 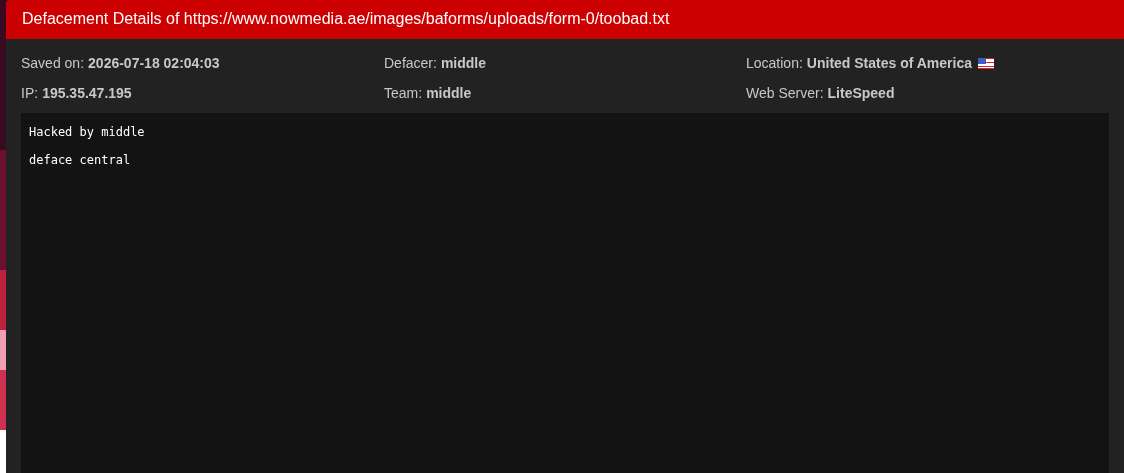 I want to click on detail-label: Defacer:, so click(x=410, y=63).